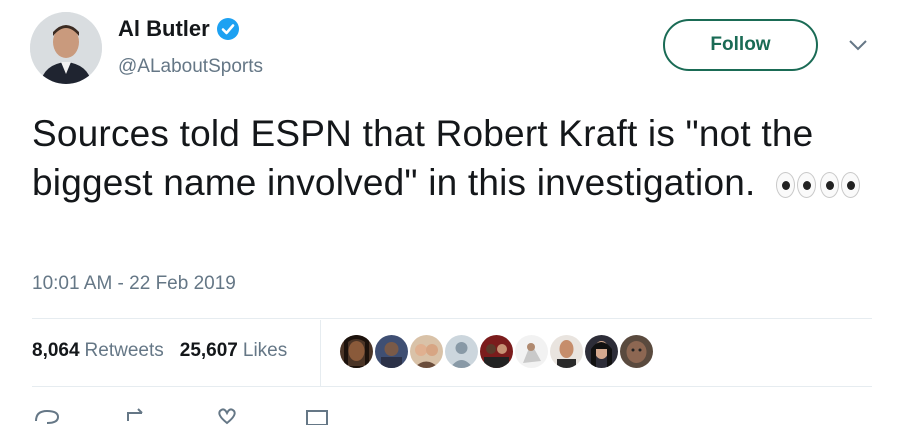 The width and height of the screenshot is (917, 425). I want to click on like-icon, so click(227, 415).